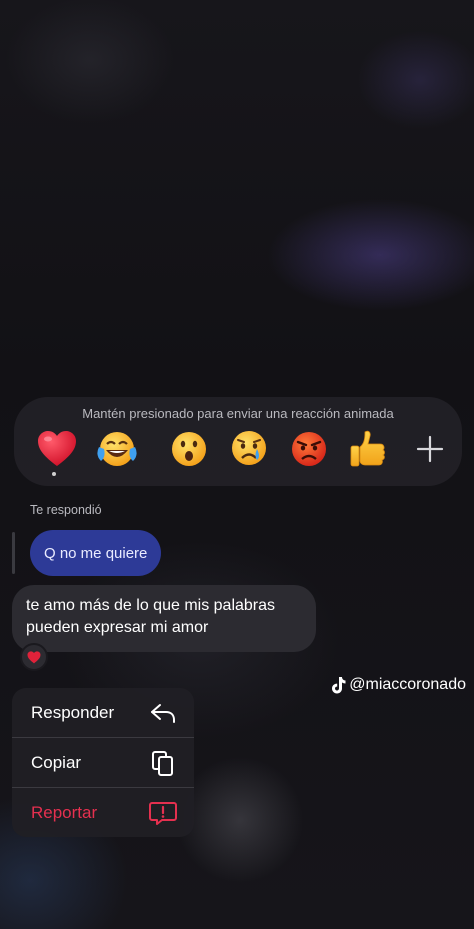  Describe the element at coordinates (407, 684) in the screenshot. I see `watermark-handle: @miaccoronado` at that location.